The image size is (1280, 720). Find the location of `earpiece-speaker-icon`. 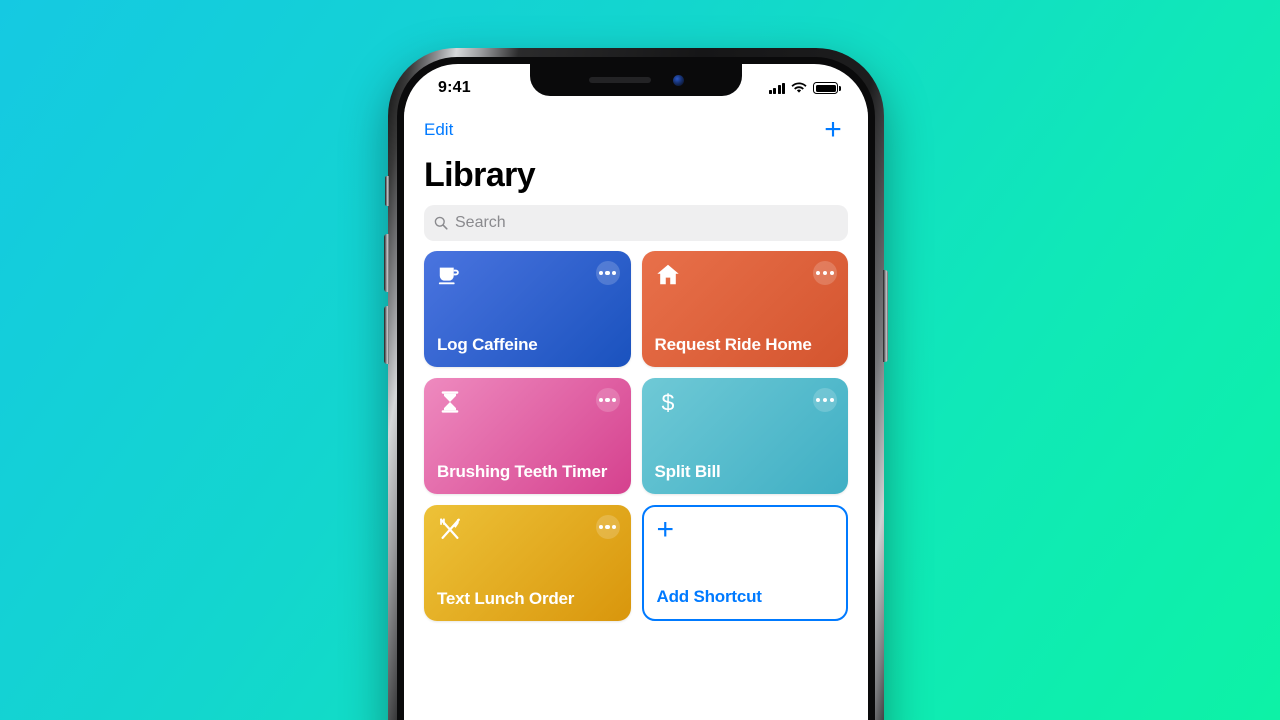

earpiece-speaker-icon is located at coordinates (619, 80).